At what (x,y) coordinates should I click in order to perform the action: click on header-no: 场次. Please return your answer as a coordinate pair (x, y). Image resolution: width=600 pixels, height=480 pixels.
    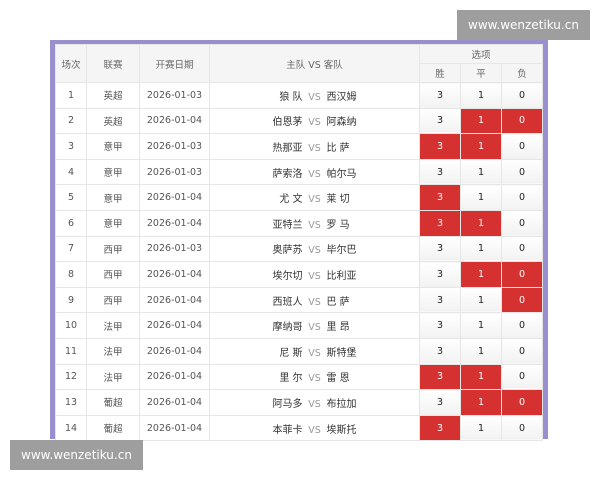
    Looking at the image, I should click on (71, 63).